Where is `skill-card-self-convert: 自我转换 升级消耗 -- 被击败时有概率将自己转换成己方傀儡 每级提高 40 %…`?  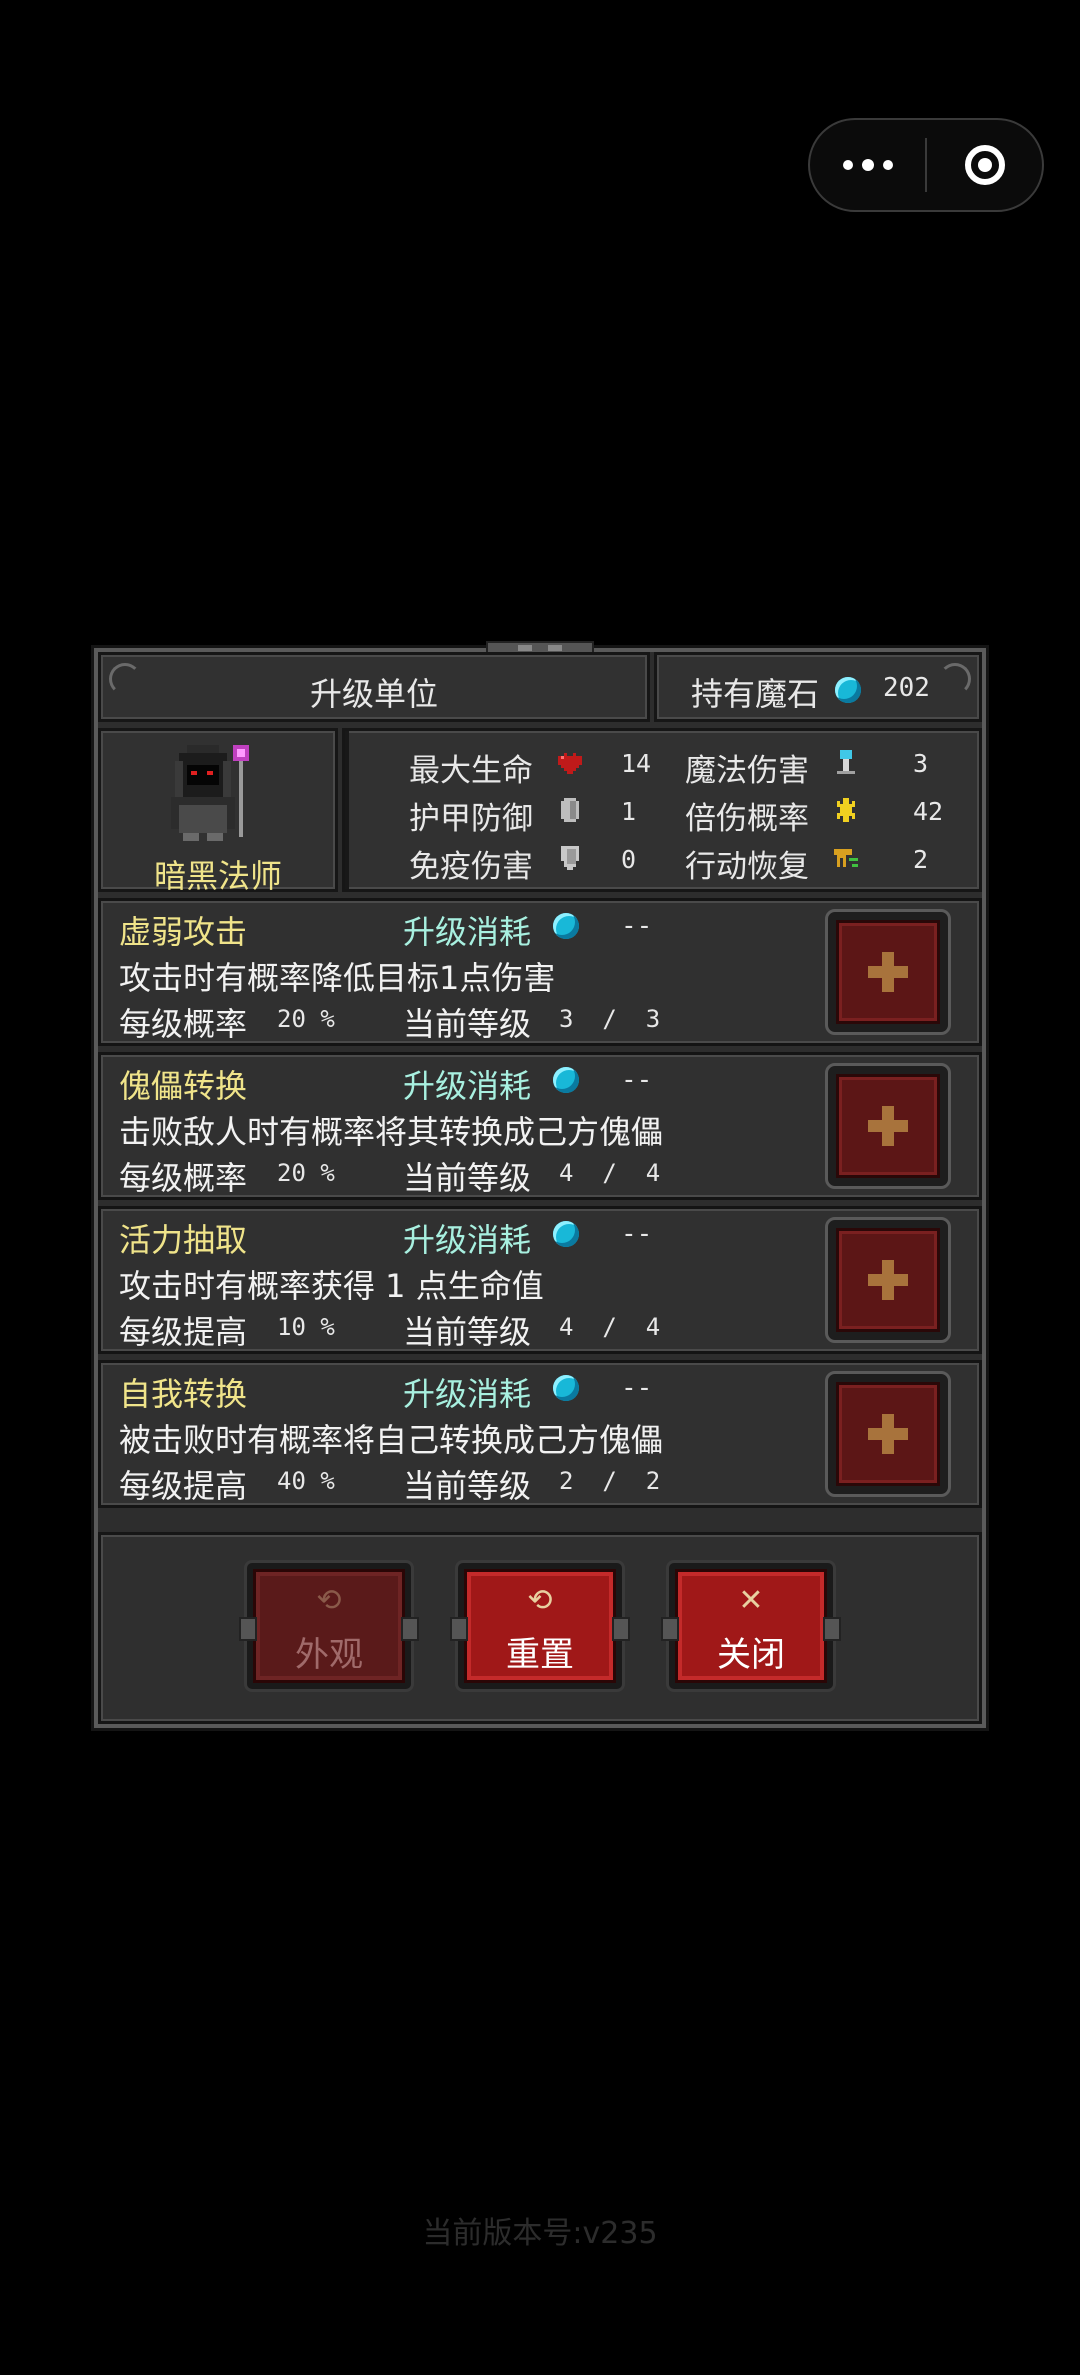 skill-card-self-convert: 自我转换 升级消耗 -- 被击败时有概率将自己转换成己方傀儡 每级提高 40 %… is located at coordinates (540, 1434).